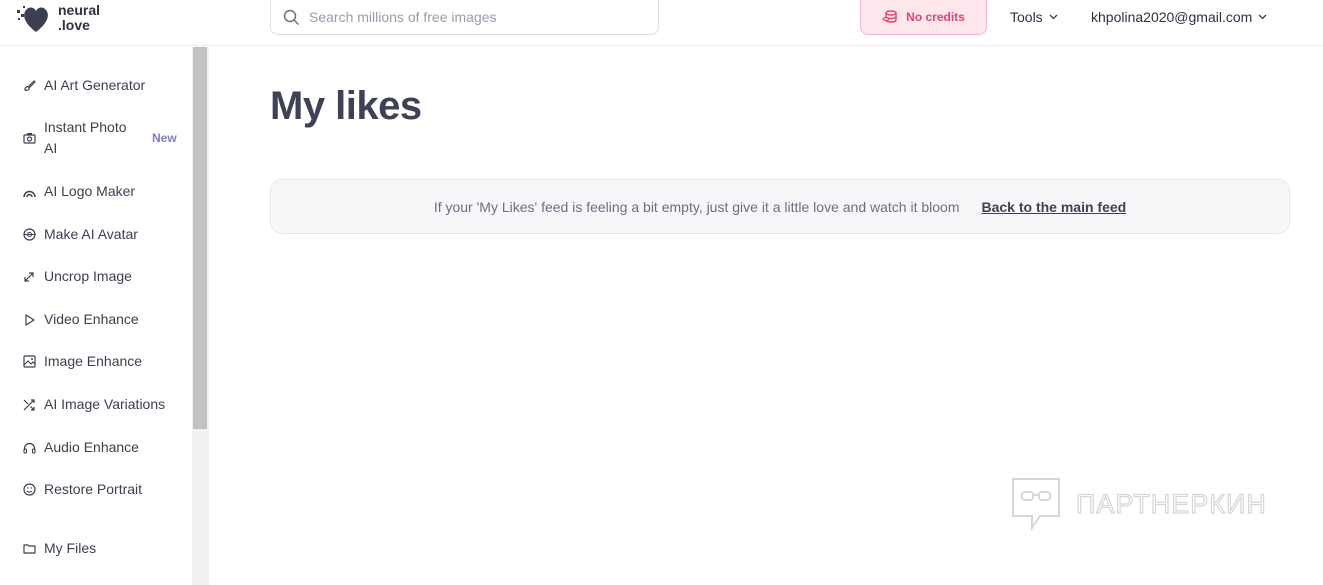 The image size is (1323, 585). What do you see at coordinates (346, 106) in the screenshot?
I see `page-title: My likes` at bounding box center [346, 106].